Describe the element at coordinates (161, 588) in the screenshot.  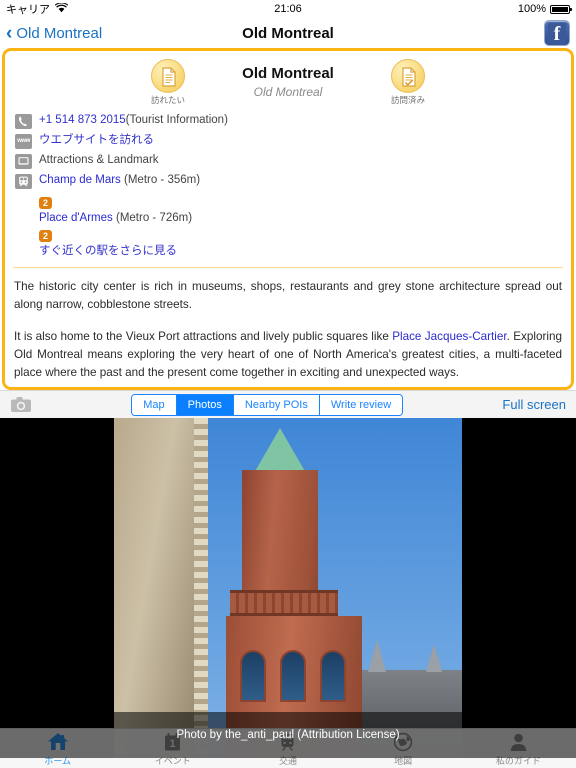
I see `photo-left-building` at that location.